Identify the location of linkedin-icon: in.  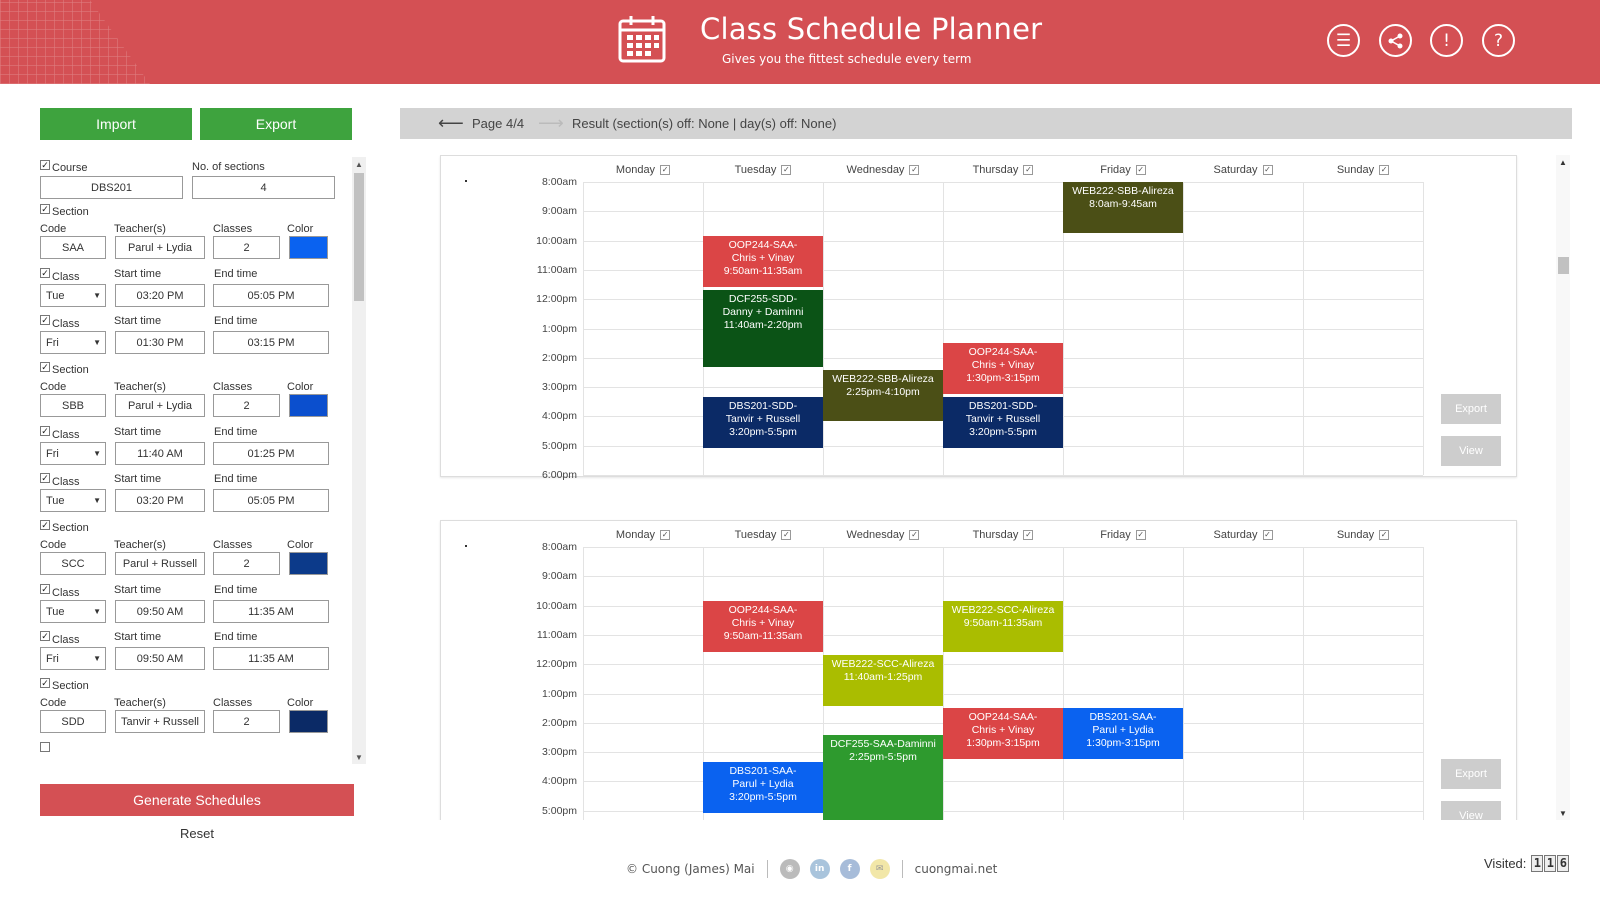
(819, 869).